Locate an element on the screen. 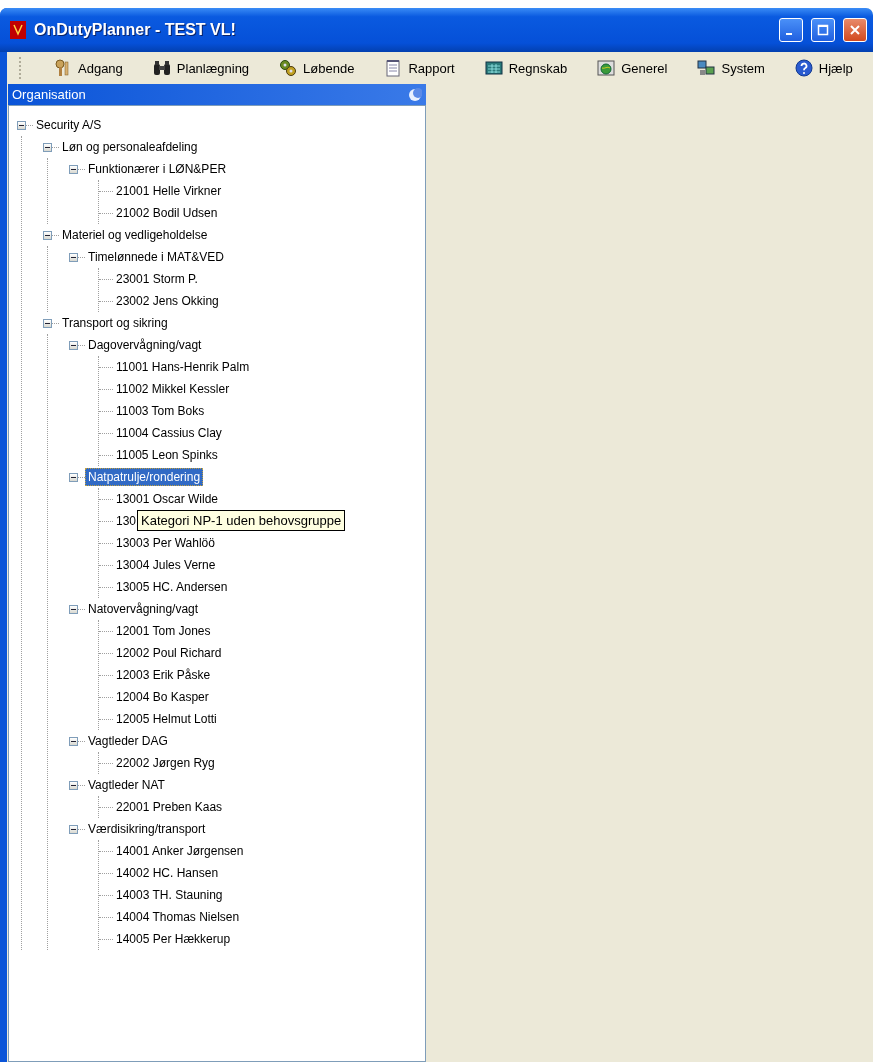 The image size is (873, 1062). tree-item: 12003 Erik Påske is located at coordinates (163, 675).